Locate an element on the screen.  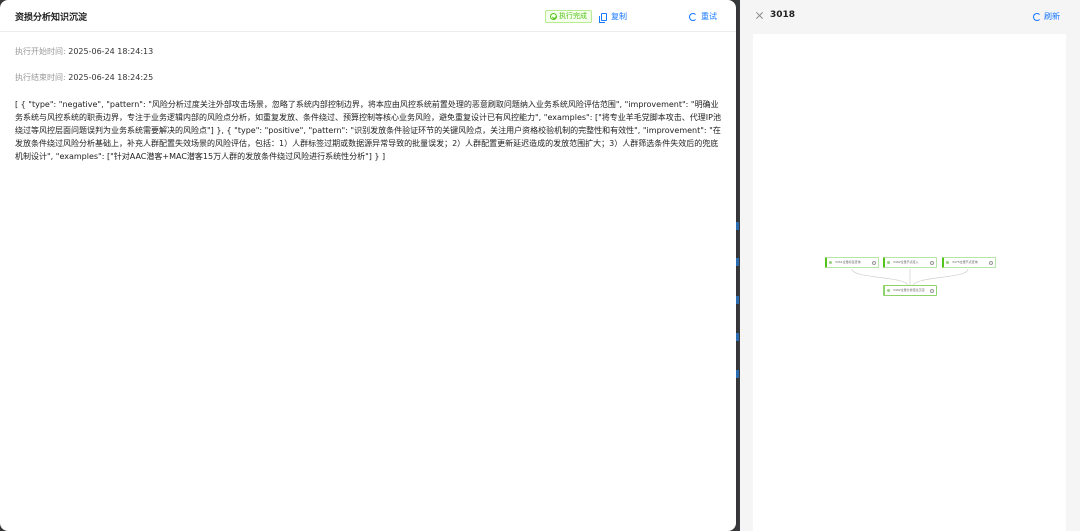
end-time-value: 2025-06-24 18:24:25 is located at coordinates (111, 77).